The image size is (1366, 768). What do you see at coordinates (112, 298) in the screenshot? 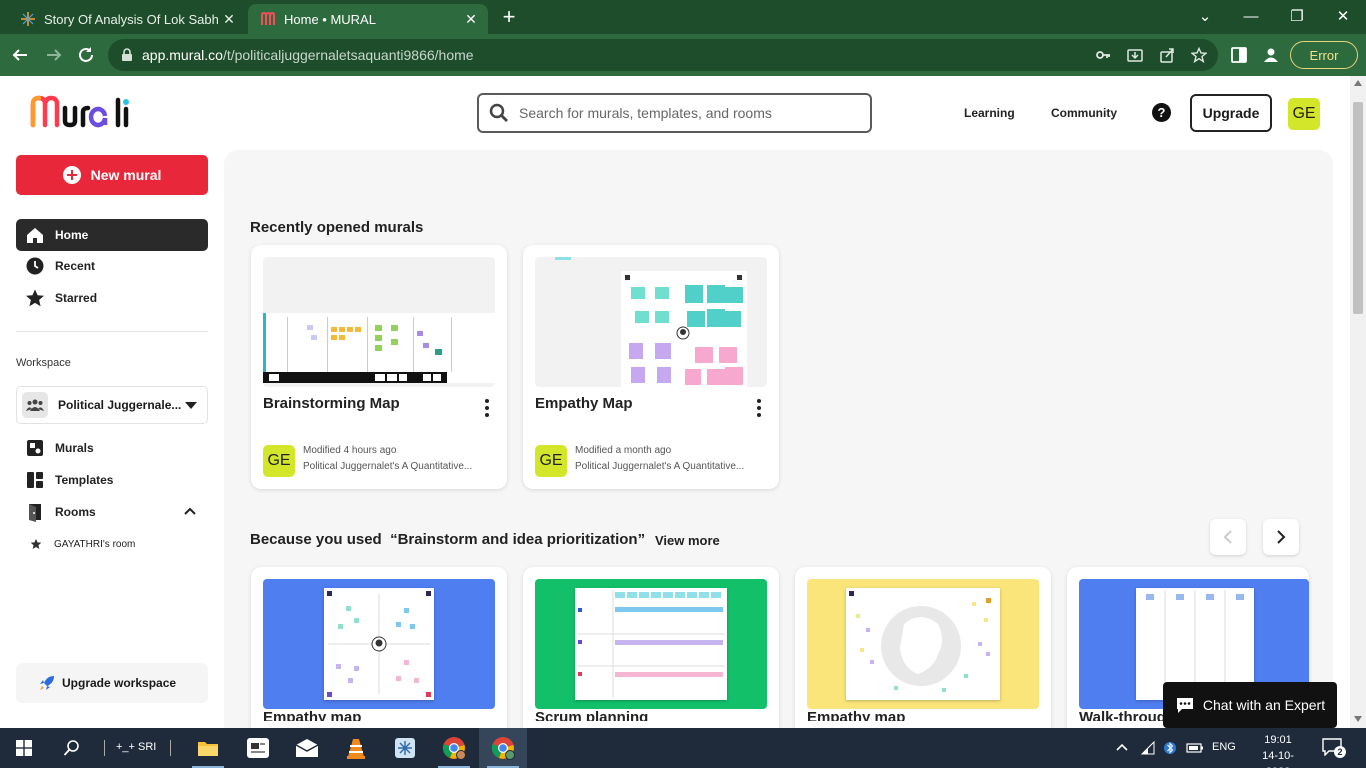
I see `sidebar-item-starred: Starred` at bounding box center [112, 298].